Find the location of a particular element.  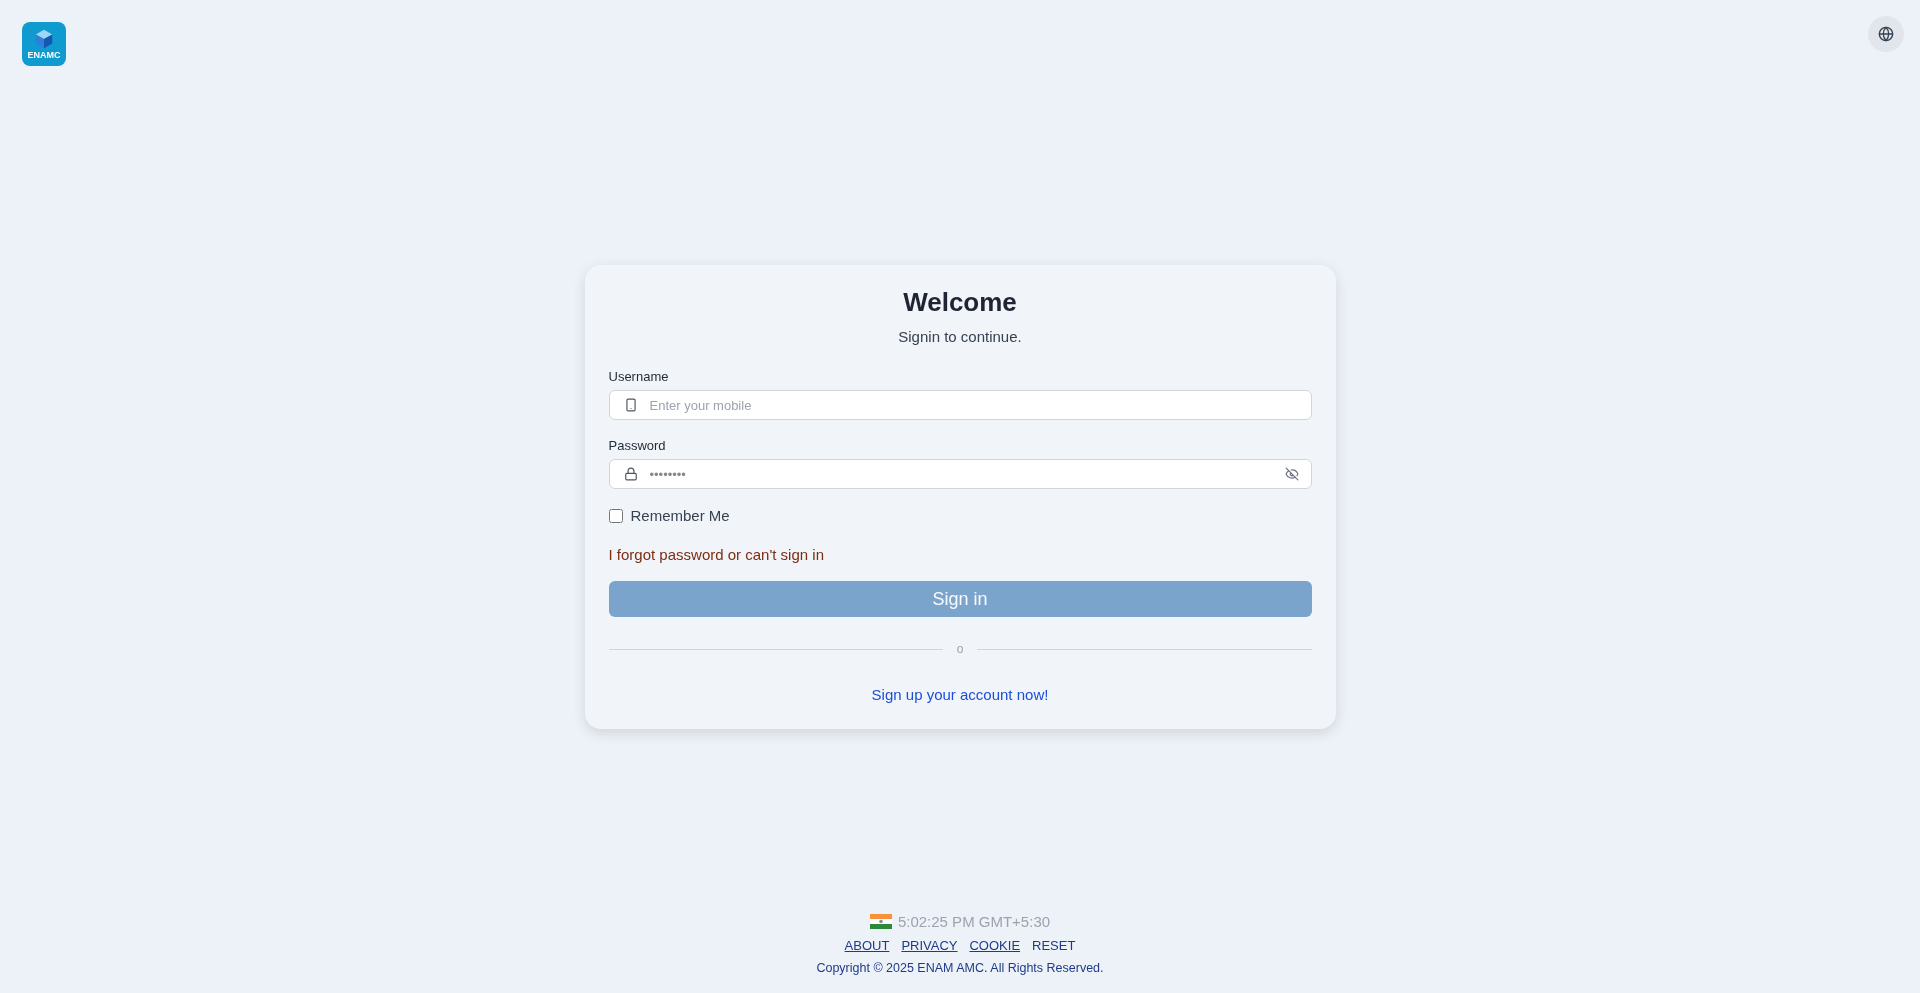

username-input: Enter your mobile is located at coordinates (973, 405).